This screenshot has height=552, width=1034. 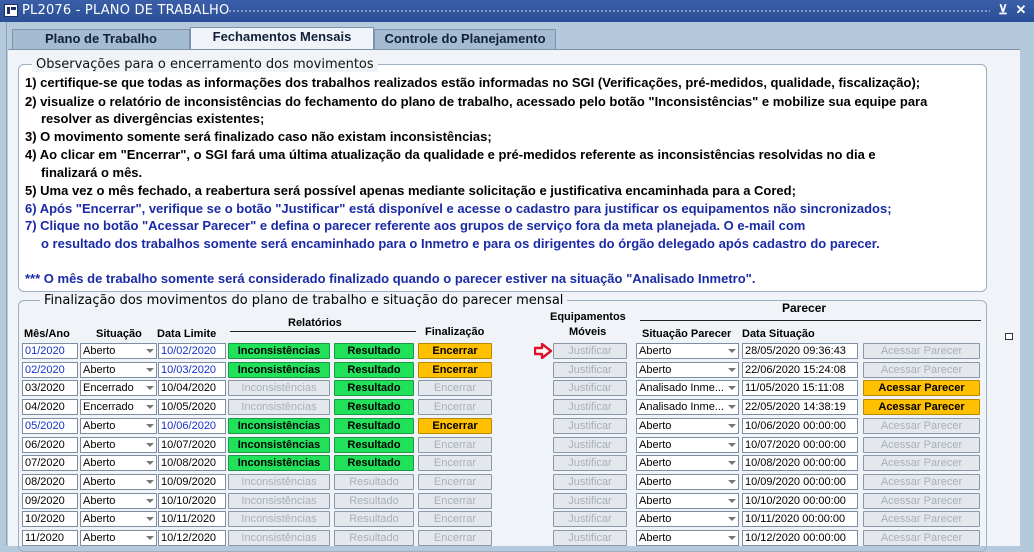 What do you see at coordinates (192, 407) in the screenshot?
I see `data-limite-field: 10/05/2020` at bounding box center [192, 407].